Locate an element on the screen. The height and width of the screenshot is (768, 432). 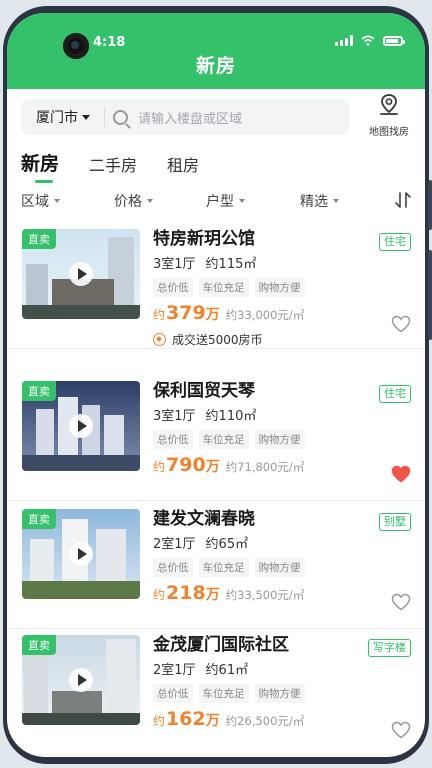
listing-area: 约115㎡ is located at coordinates (231, 264).